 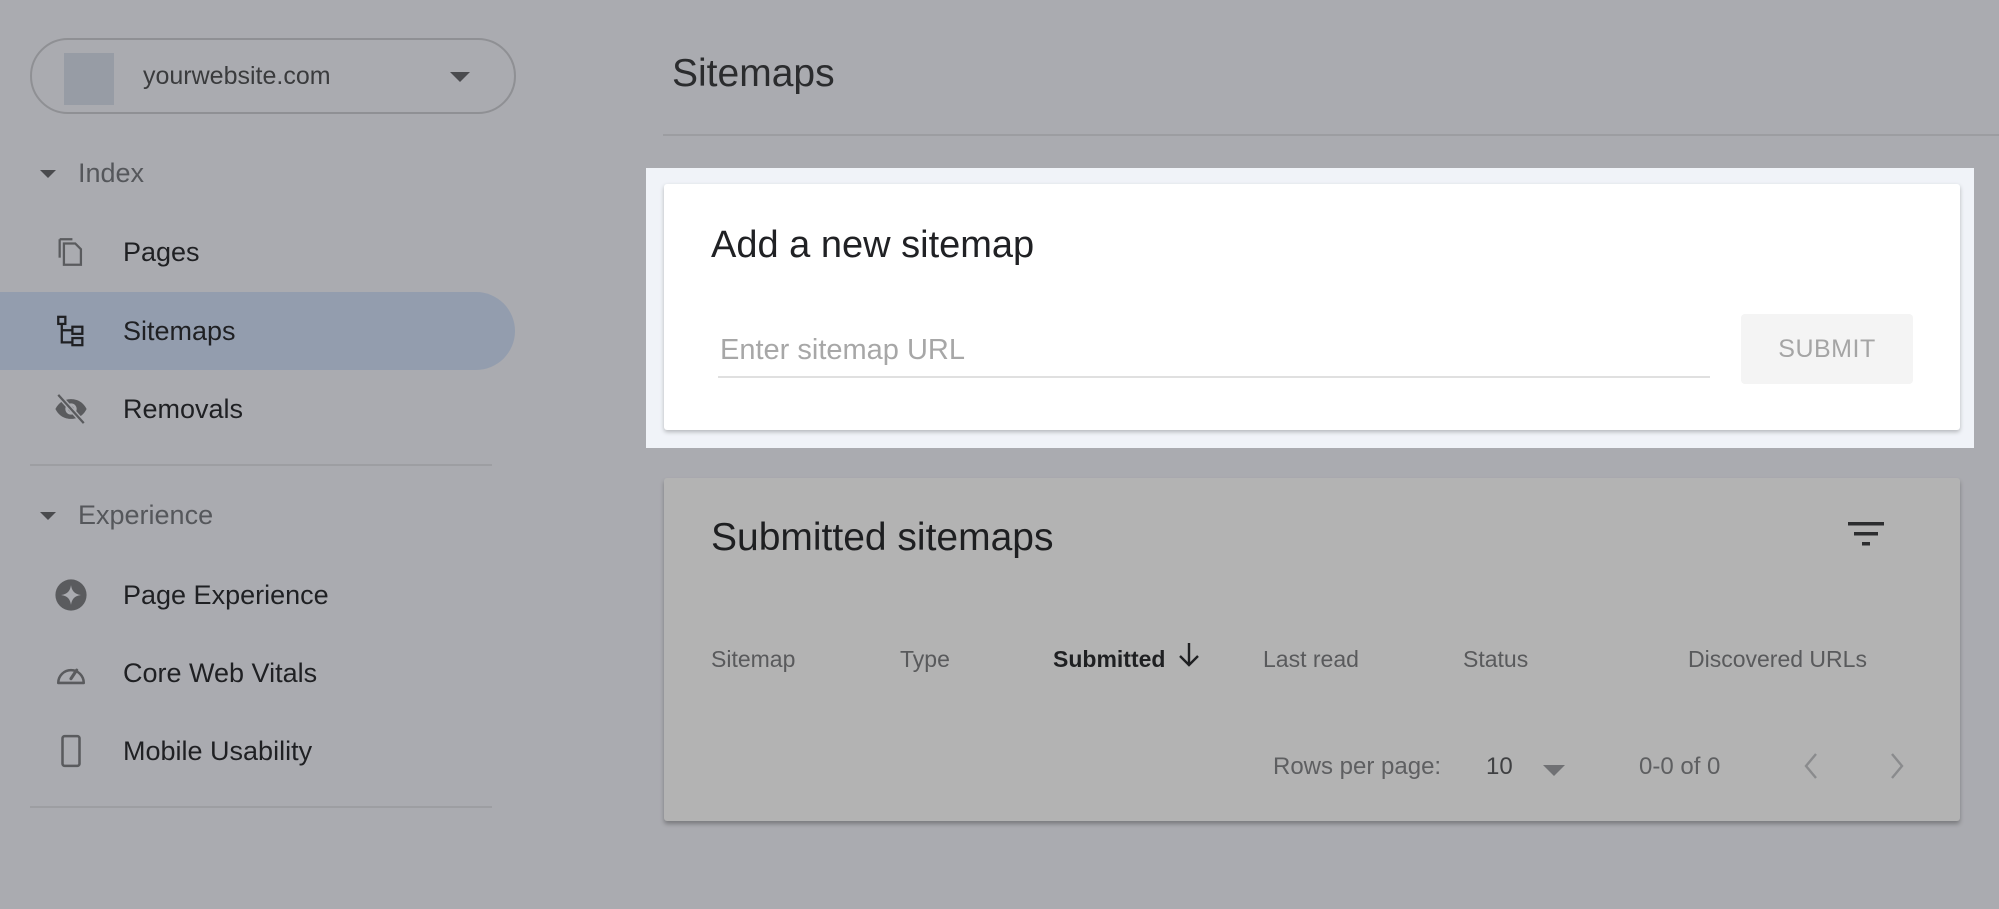 I want to click on column-header-sitemap: Sitemap, so click(x=753, y=659).